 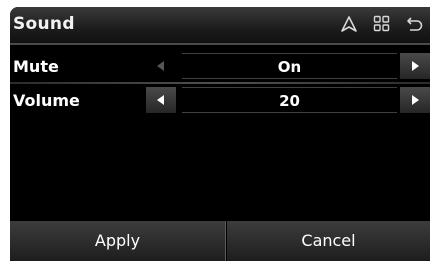 I want to click on grid-menu-icon, so click(x=381, y=23).